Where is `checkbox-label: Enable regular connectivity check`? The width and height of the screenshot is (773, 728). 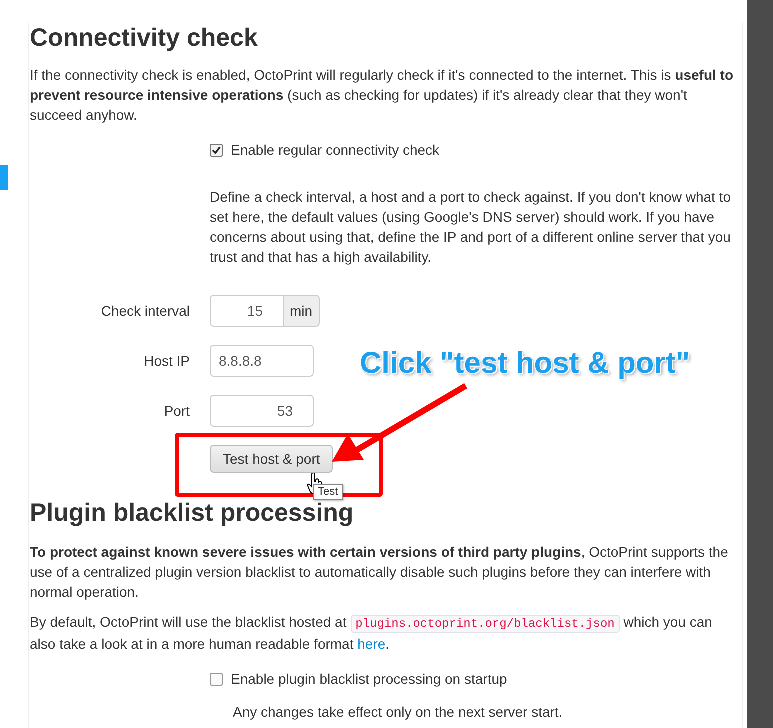
checkbox-label: Enable regular connectivity check is located at coordinates (335, 150).